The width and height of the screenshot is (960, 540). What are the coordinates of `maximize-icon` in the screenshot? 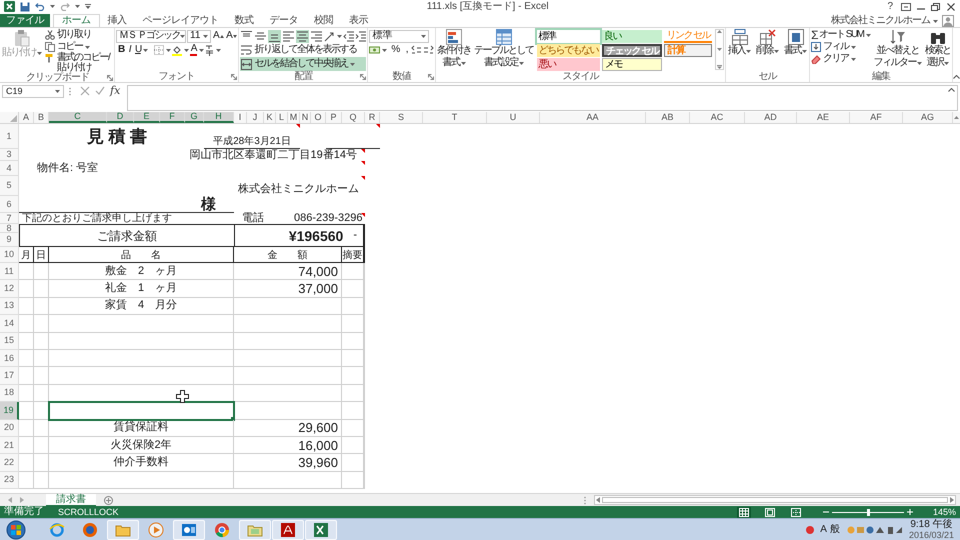 It's located at (936, 6).